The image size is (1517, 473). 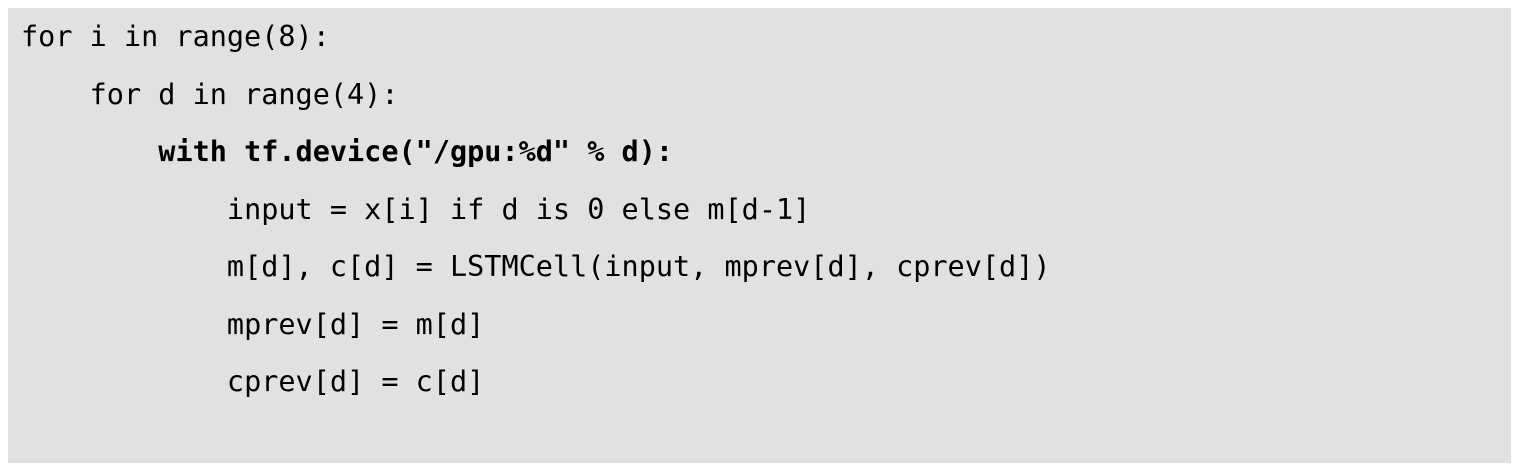 What do you see at coordinates (416, 151) in the screenshot?
I see `code-line-highlighted: with tf.device("/gpu:%d" % d):` at bounding box center [416, 151].